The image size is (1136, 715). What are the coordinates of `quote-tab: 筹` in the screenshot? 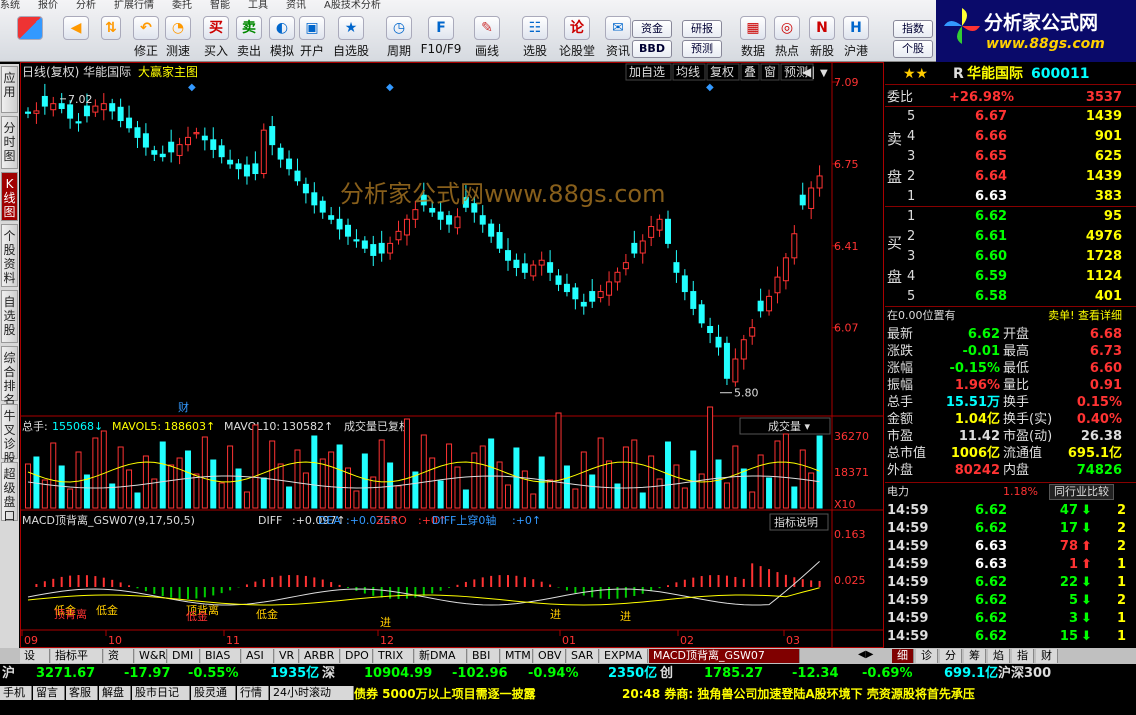 It's located at (975, 656).